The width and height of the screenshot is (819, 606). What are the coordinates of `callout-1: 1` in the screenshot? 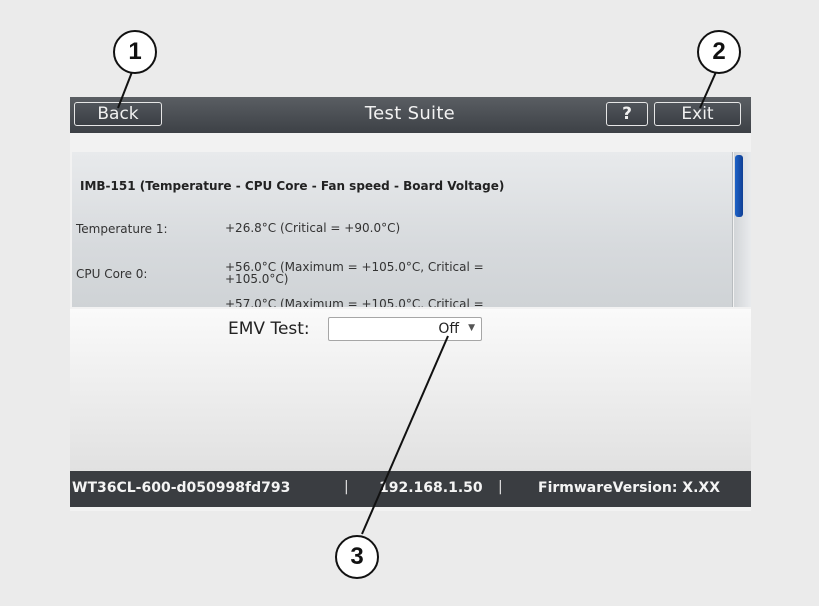 It's located at (135, 52).